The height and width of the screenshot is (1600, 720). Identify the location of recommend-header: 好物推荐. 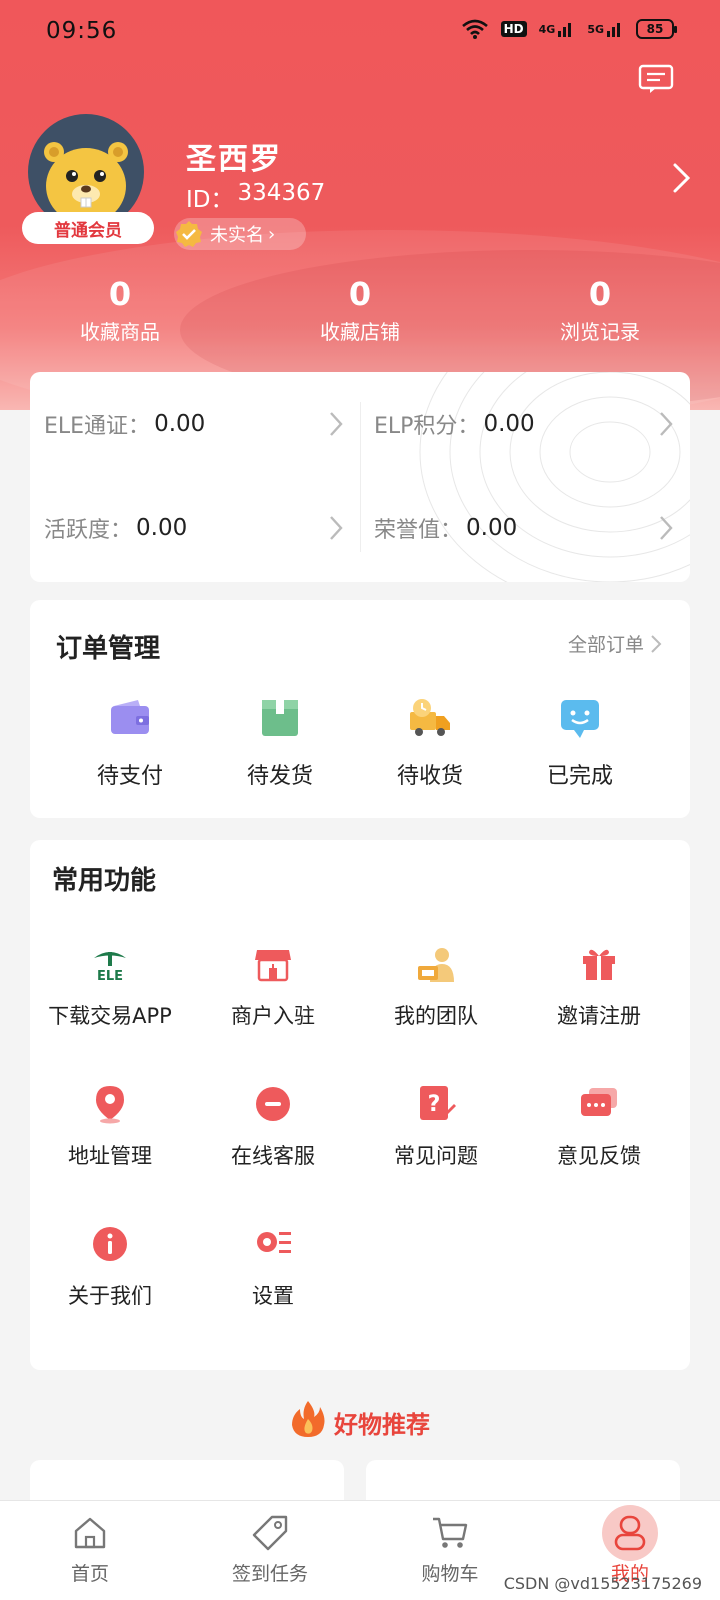
(360, 1422).